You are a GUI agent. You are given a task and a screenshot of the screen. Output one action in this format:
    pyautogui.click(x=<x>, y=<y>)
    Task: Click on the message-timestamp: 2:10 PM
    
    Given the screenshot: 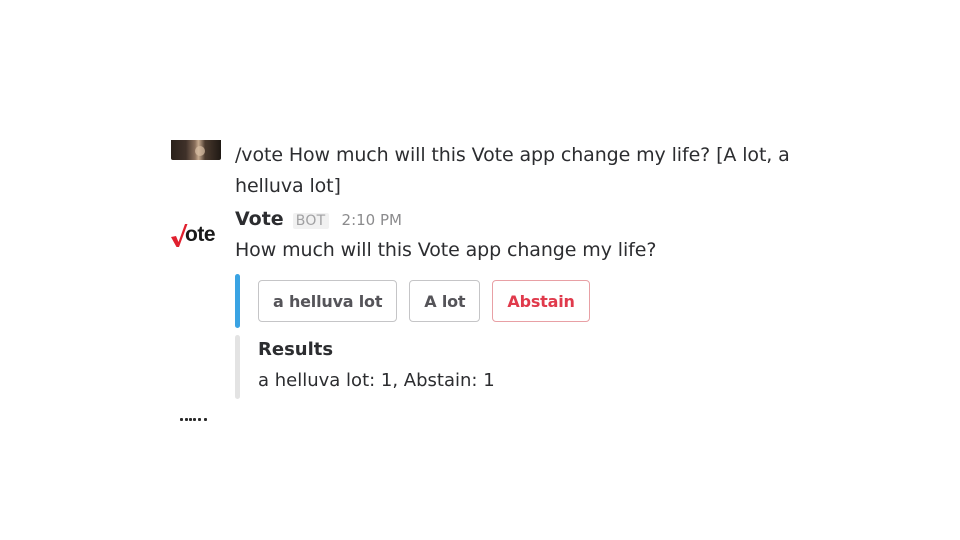 What is the action you would take?
    pyautogui.click(x=372, y=220)
    